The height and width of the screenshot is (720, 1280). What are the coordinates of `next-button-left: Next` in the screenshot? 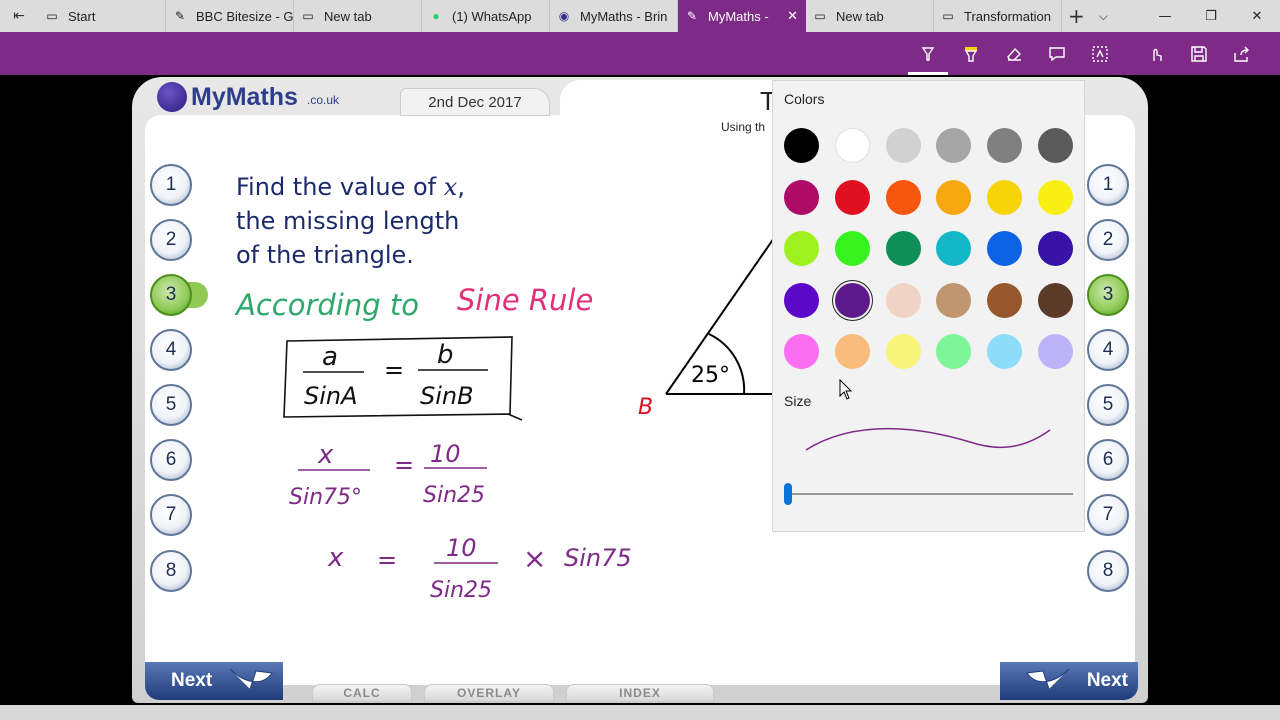 It's located at (214, 681).